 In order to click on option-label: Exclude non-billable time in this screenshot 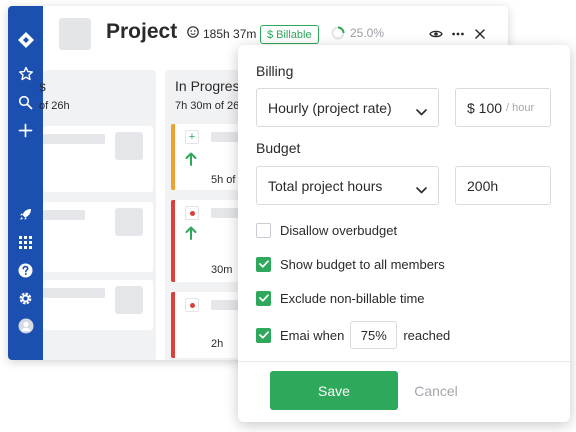, I will do `click(352, 298)`.